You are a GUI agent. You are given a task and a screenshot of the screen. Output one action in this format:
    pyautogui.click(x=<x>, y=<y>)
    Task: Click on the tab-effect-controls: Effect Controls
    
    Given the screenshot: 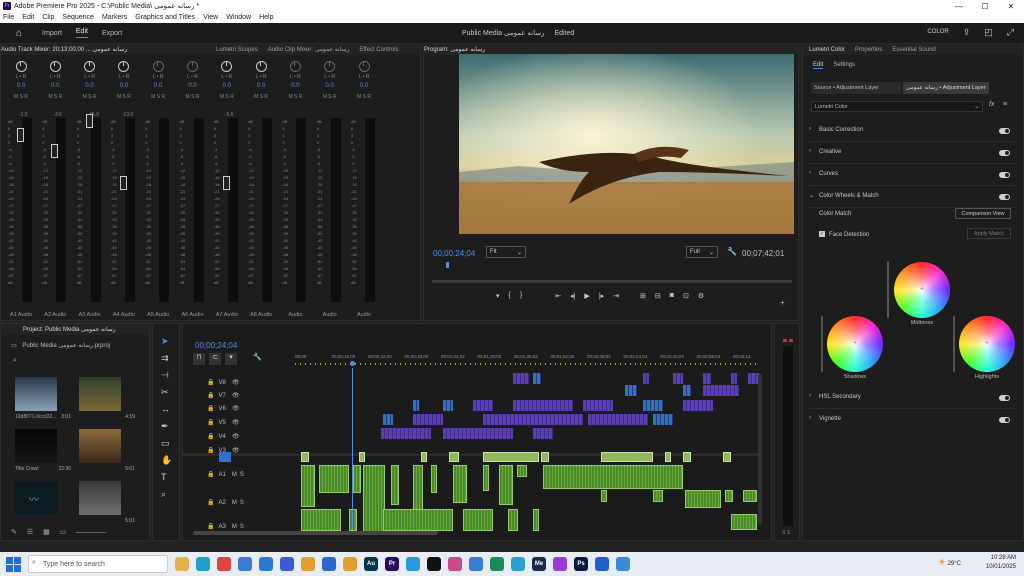 What is the action you would take?
    pyautogui.click(x=378, y=50)
    